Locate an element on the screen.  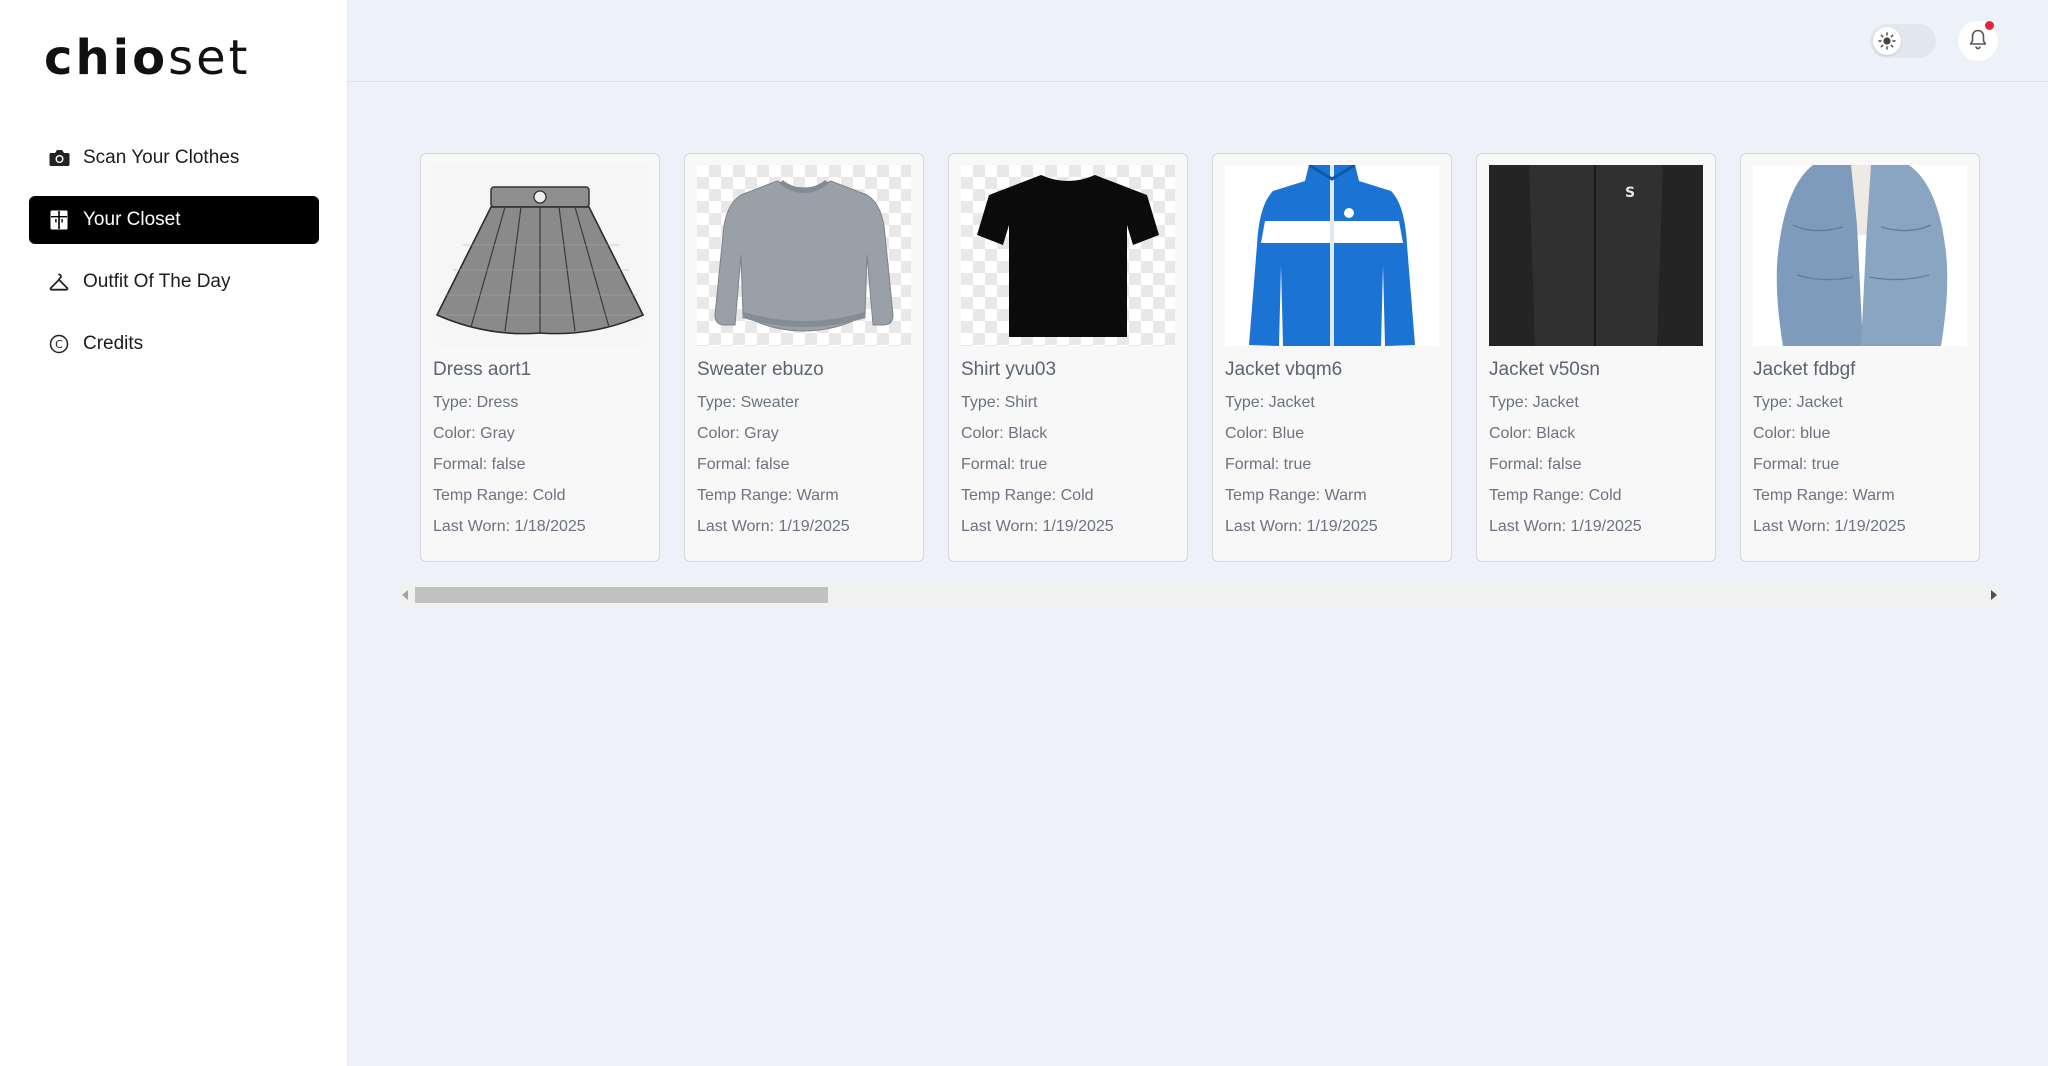
theme-toggle is located at coordinates (1903, 41).